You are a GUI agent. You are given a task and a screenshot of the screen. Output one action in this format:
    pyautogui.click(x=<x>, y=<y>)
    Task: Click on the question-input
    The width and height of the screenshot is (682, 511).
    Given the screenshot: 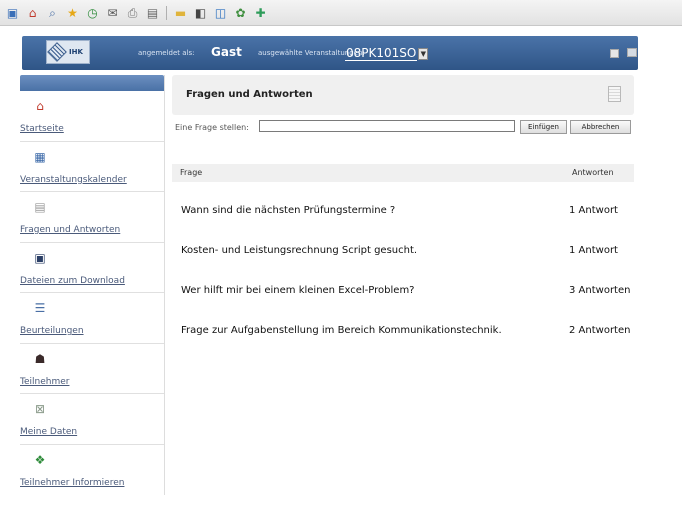 What is the action you would take?
    pyautogui.click(x=387, y=126)
    